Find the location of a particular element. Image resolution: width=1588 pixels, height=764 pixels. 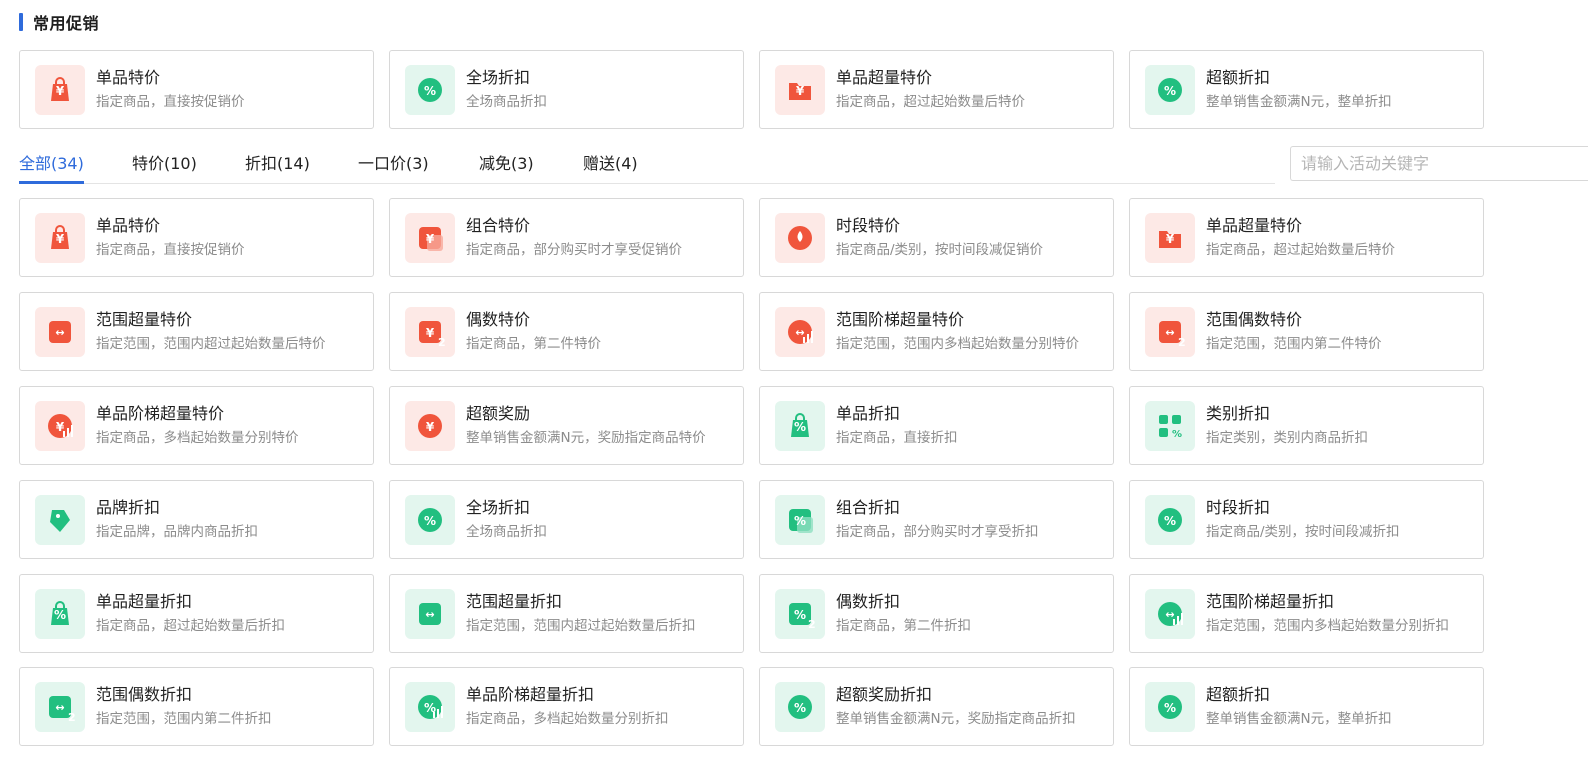

card-text: 超额折扣 整单销售金额满N元，整单折扣 is located at coordinates (1299, 706).